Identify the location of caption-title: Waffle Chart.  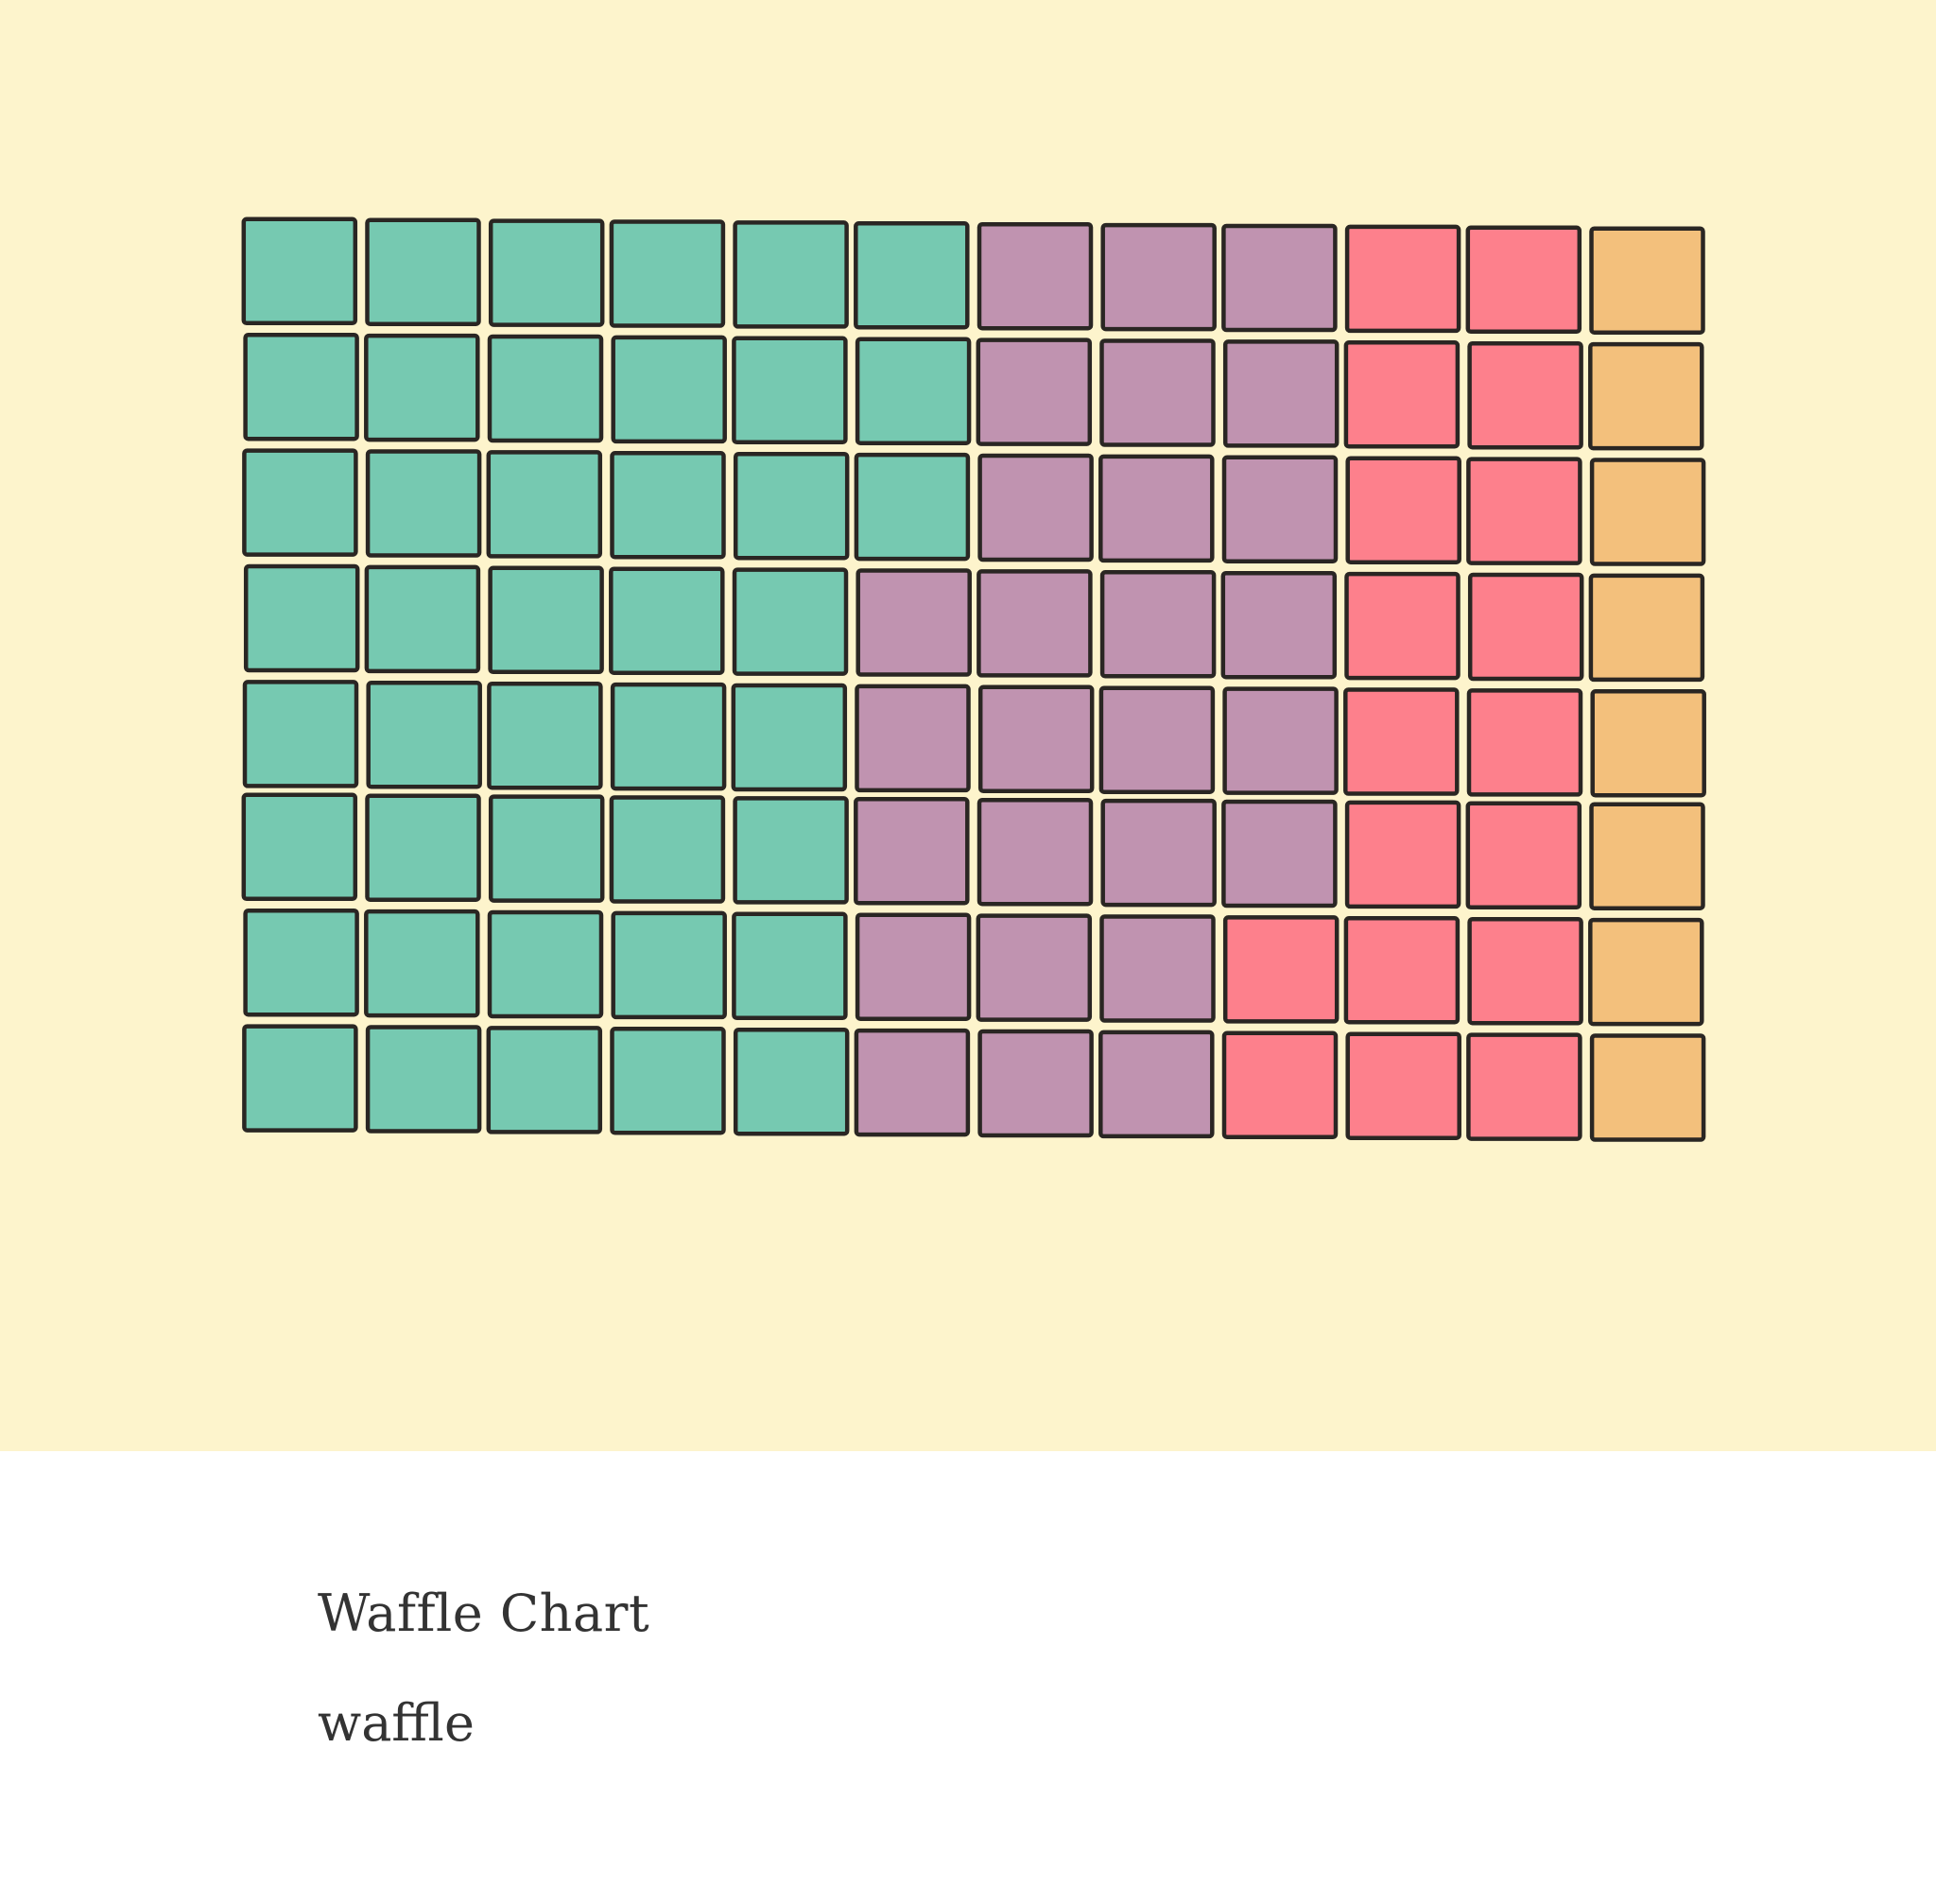
(484, 1613).